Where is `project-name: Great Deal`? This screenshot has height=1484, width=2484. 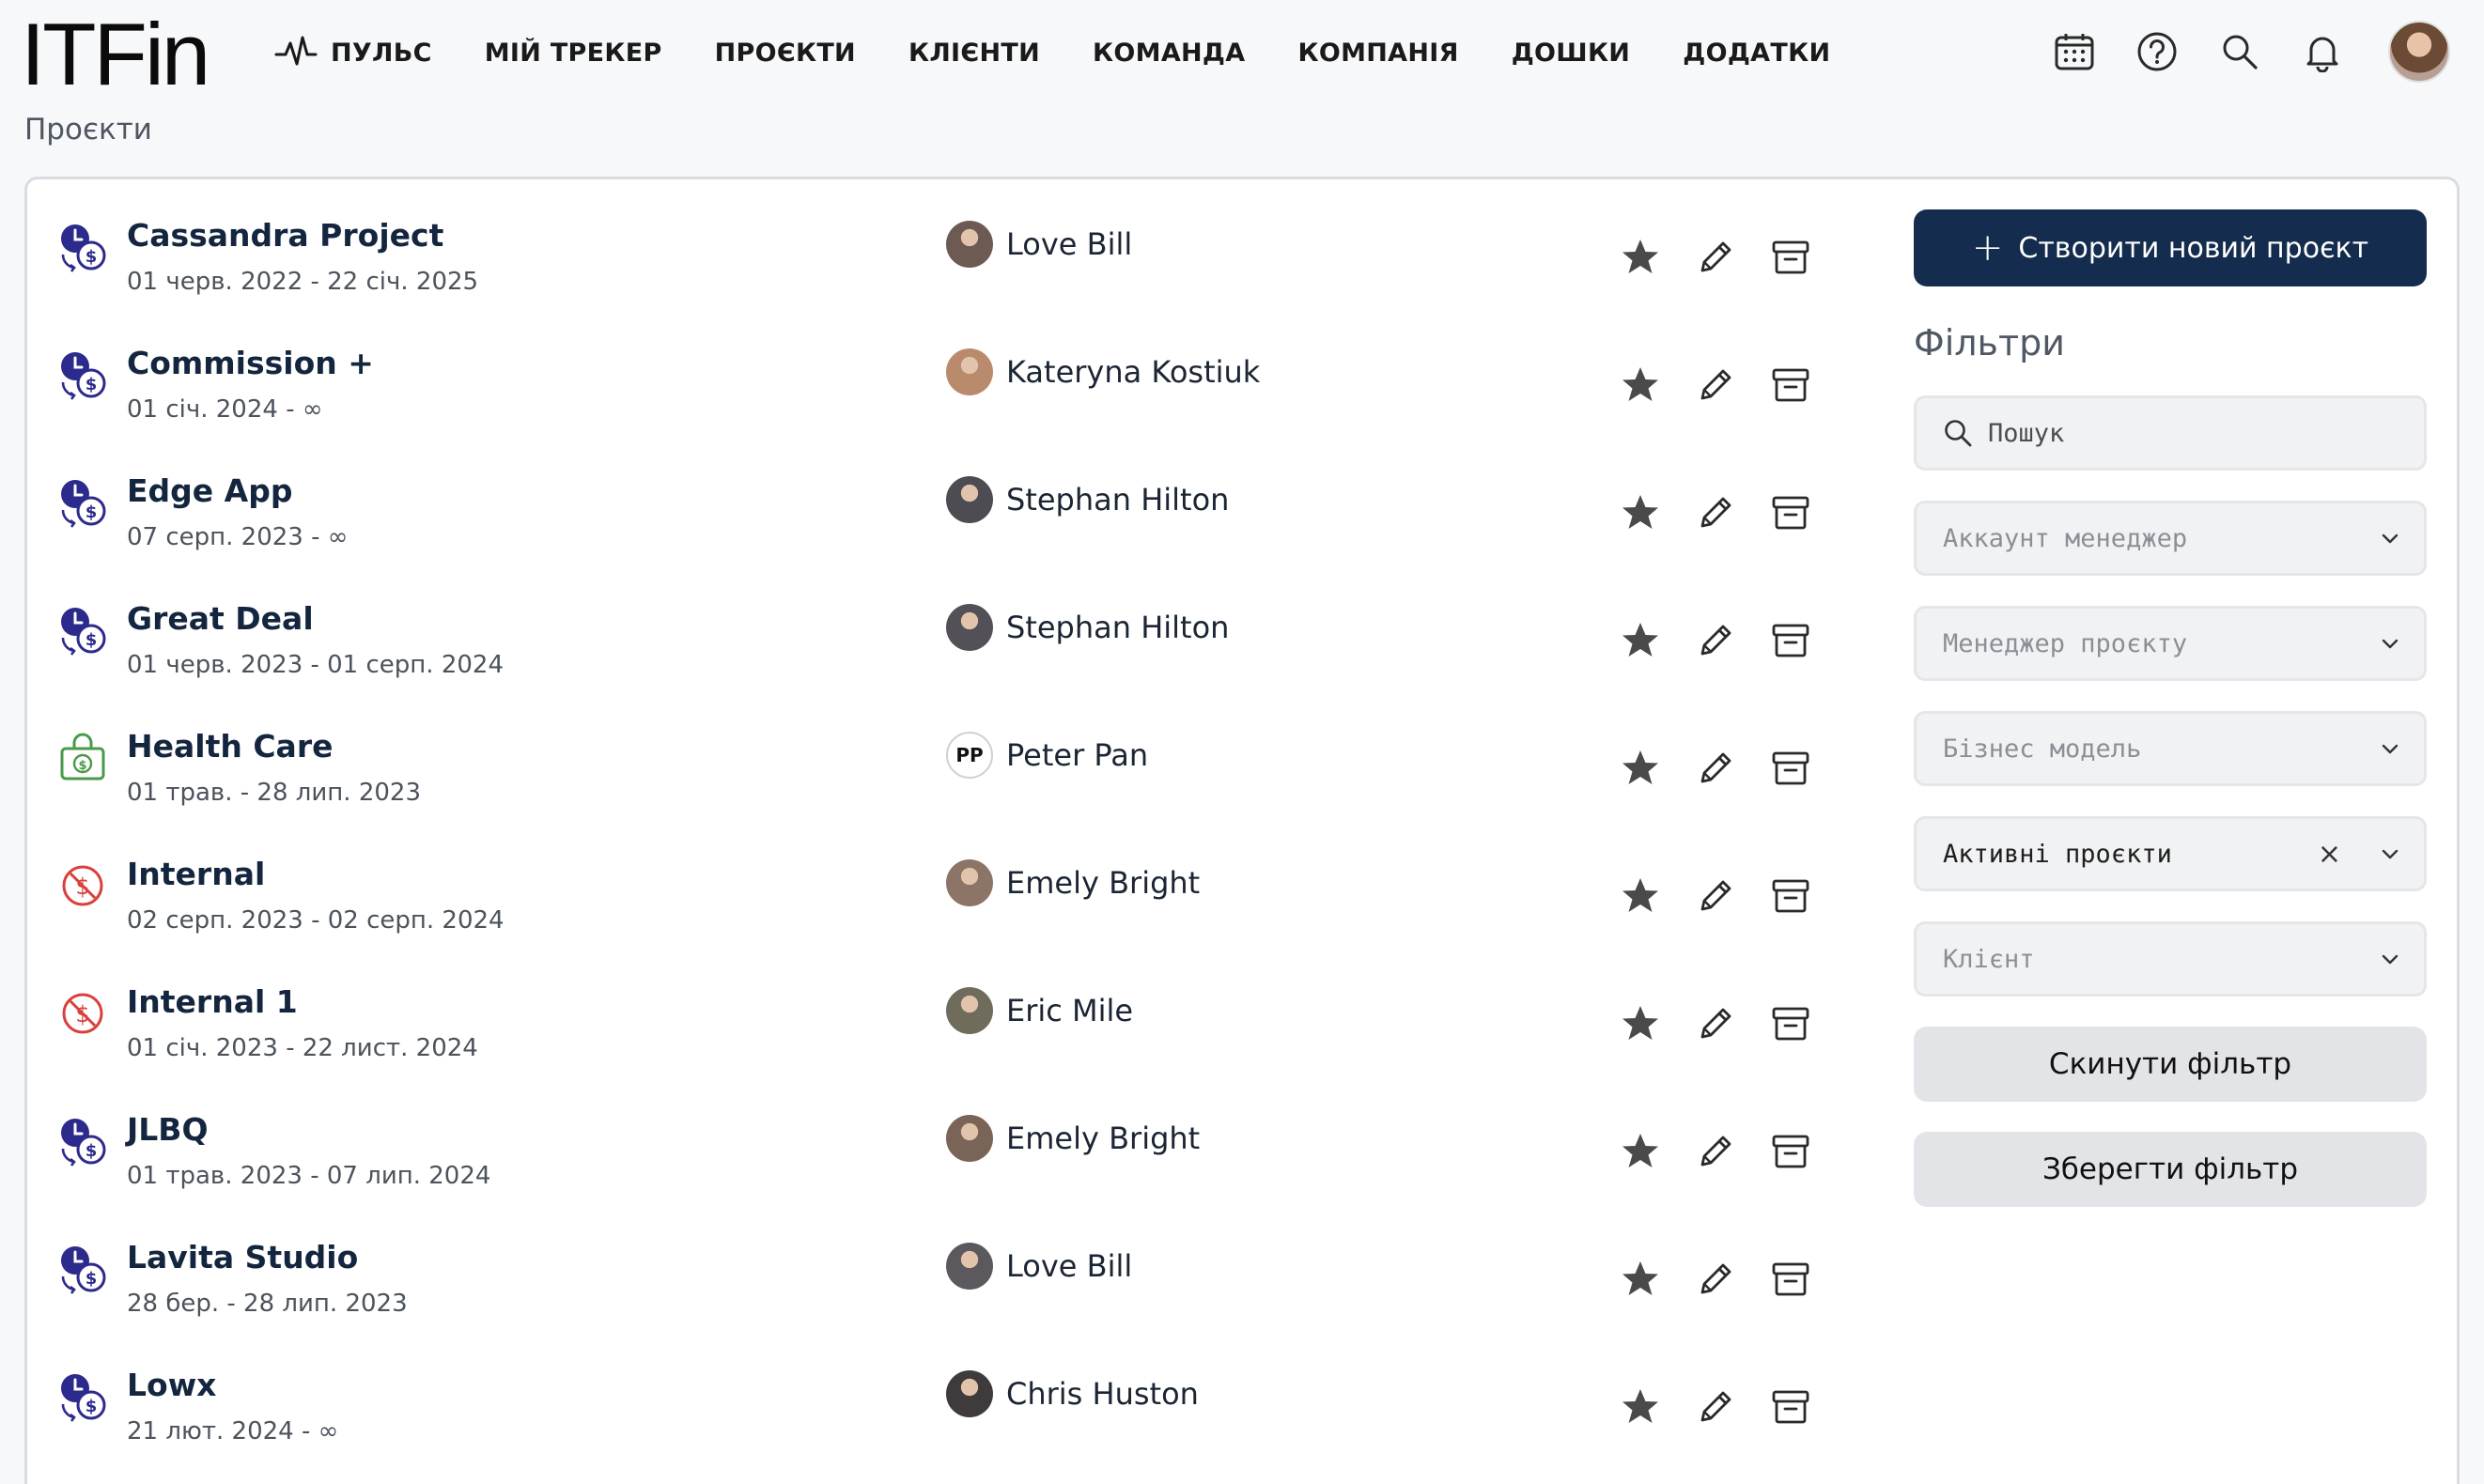 project-name: Great Deal is located at coordinates (220, 618).